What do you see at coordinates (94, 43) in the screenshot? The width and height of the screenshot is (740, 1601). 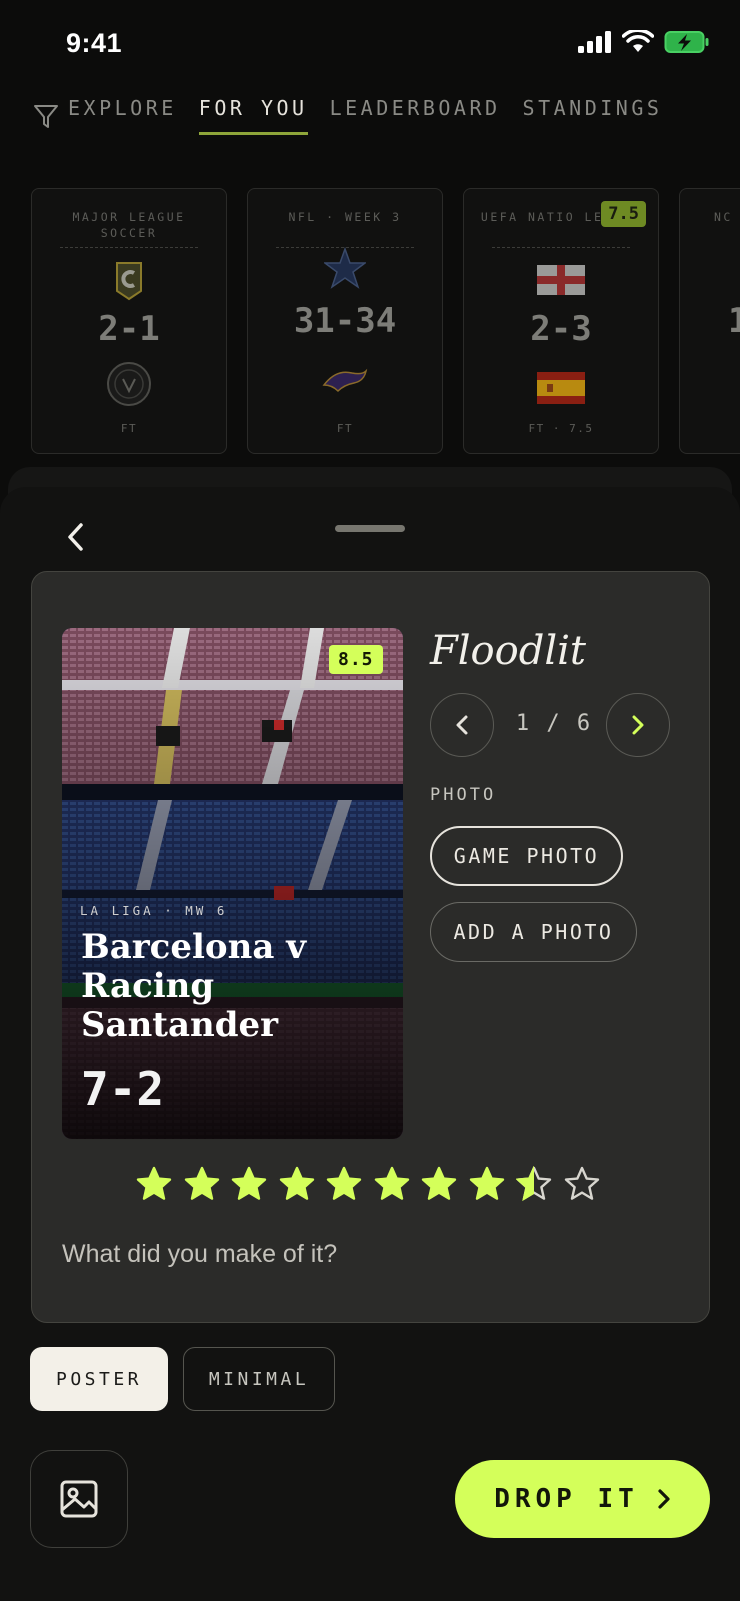 I see `status-time: 9:41` at bounding box center [94, 43].